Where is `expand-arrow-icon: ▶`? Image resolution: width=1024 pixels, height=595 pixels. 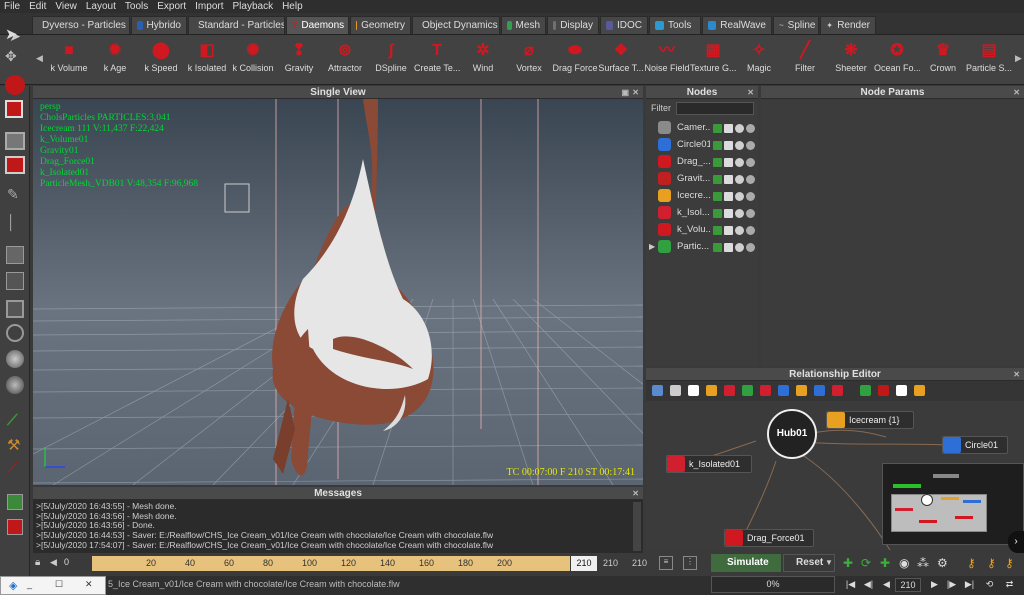 expand-arrow-icon: ▶ is located at coordinates (652, 246).